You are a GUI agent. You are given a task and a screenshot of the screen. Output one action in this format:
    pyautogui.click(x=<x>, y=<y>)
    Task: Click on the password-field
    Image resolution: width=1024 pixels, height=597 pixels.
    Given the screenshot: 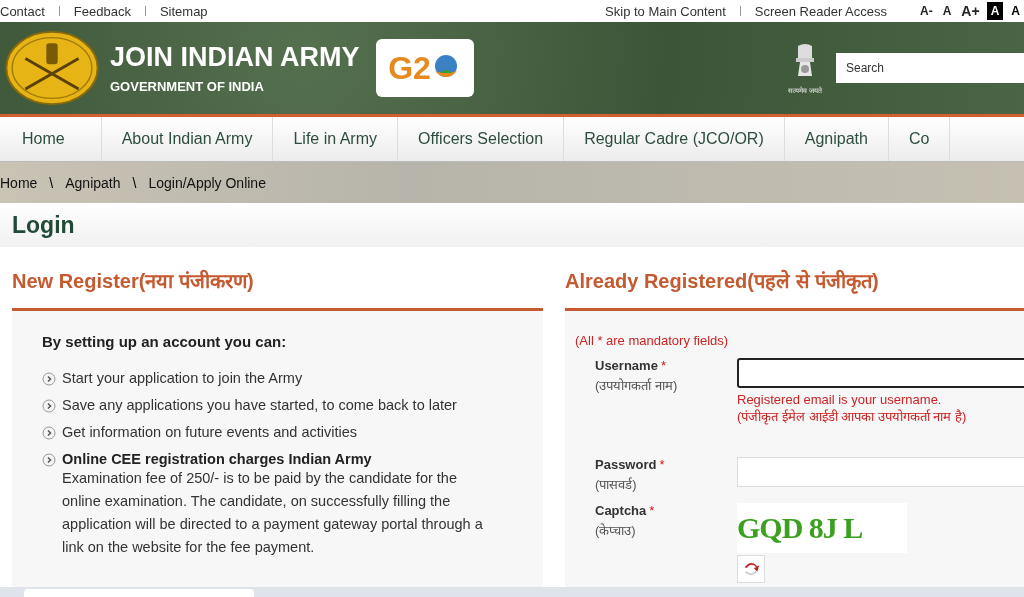 What is the action you would take?
    pyautogui.click(x=880, y=472)
    